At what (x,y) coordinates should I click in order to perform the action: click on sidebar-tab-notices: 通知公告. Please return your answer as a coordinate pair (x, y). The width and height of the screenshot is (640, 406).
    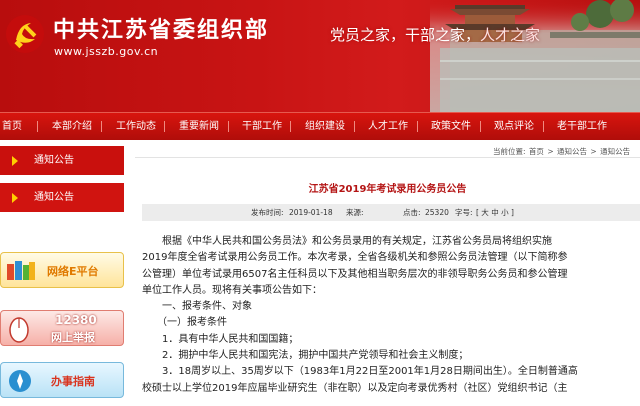
    Looking at the image, I should click on (62, 160).